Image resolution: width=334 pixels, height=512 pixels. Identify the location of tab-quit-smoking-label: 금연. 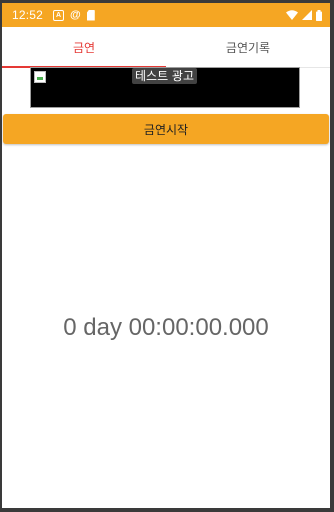
(84, 47).